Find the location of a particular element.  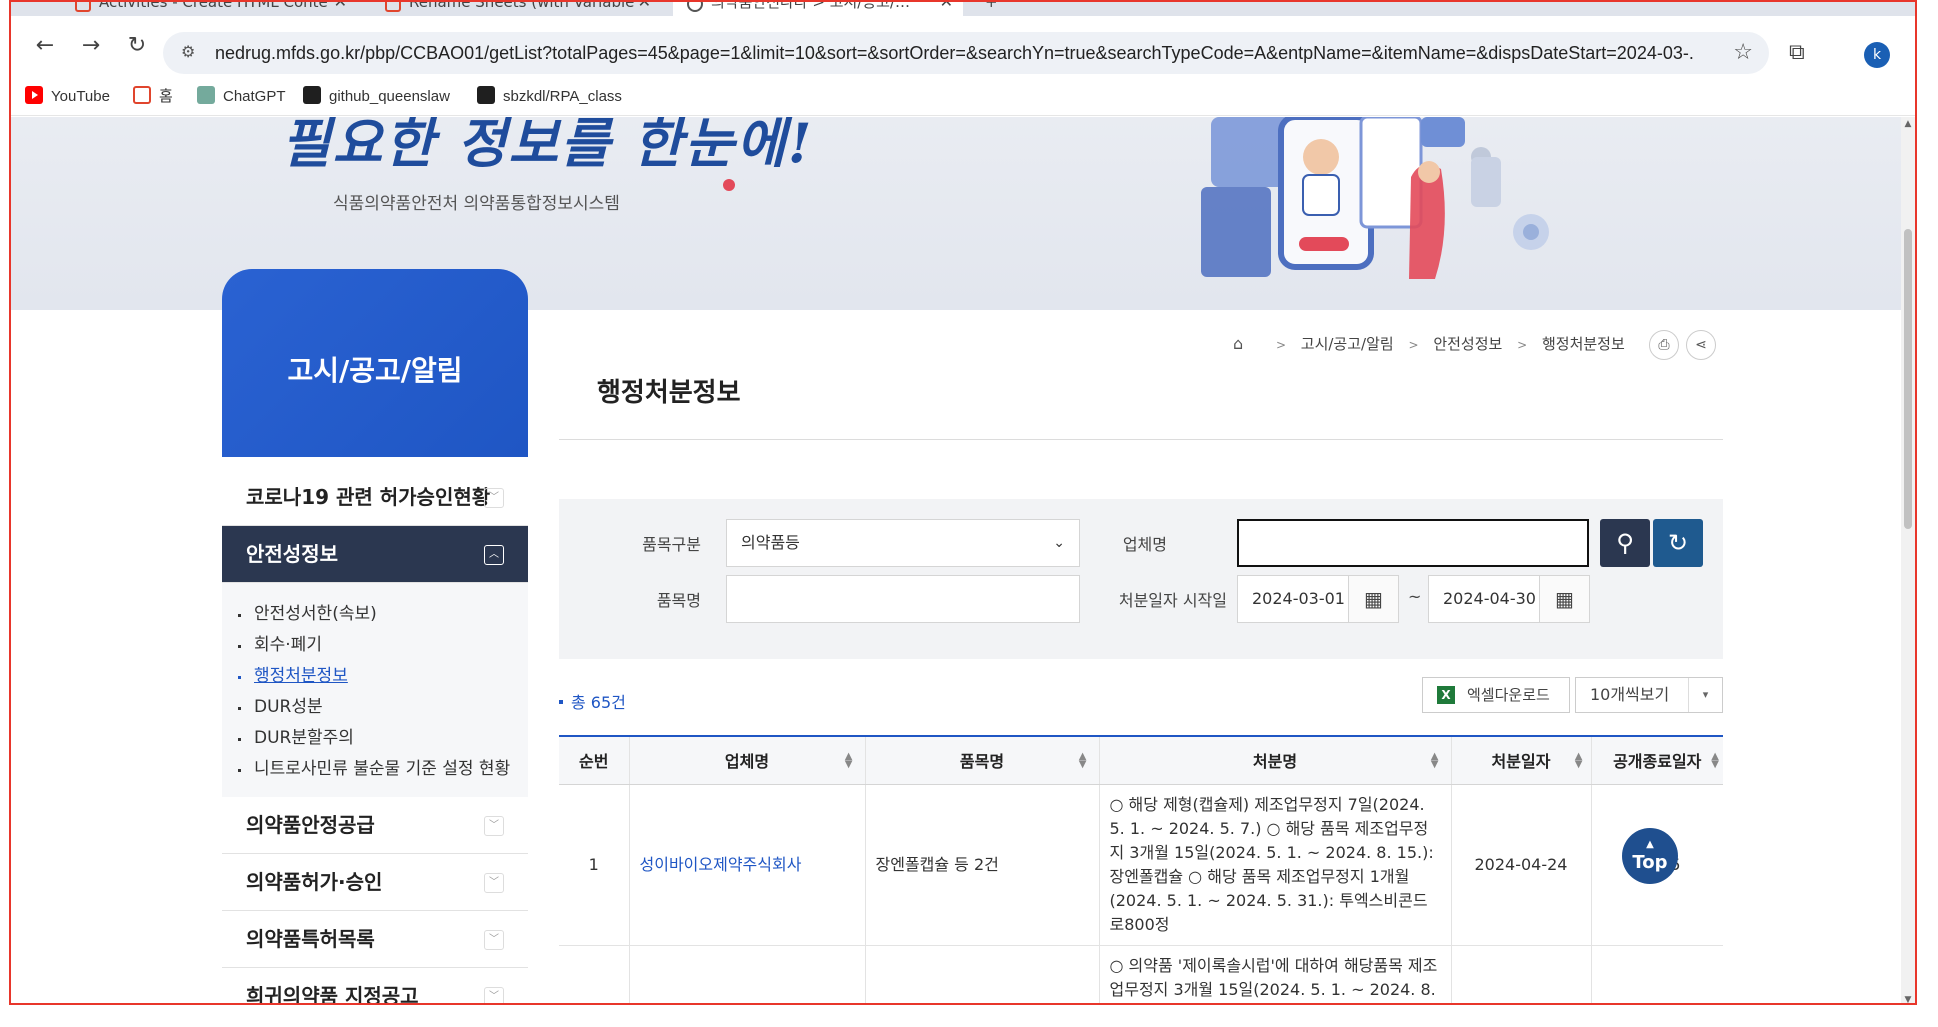

title-divider is located at coordinates (1141, 439).